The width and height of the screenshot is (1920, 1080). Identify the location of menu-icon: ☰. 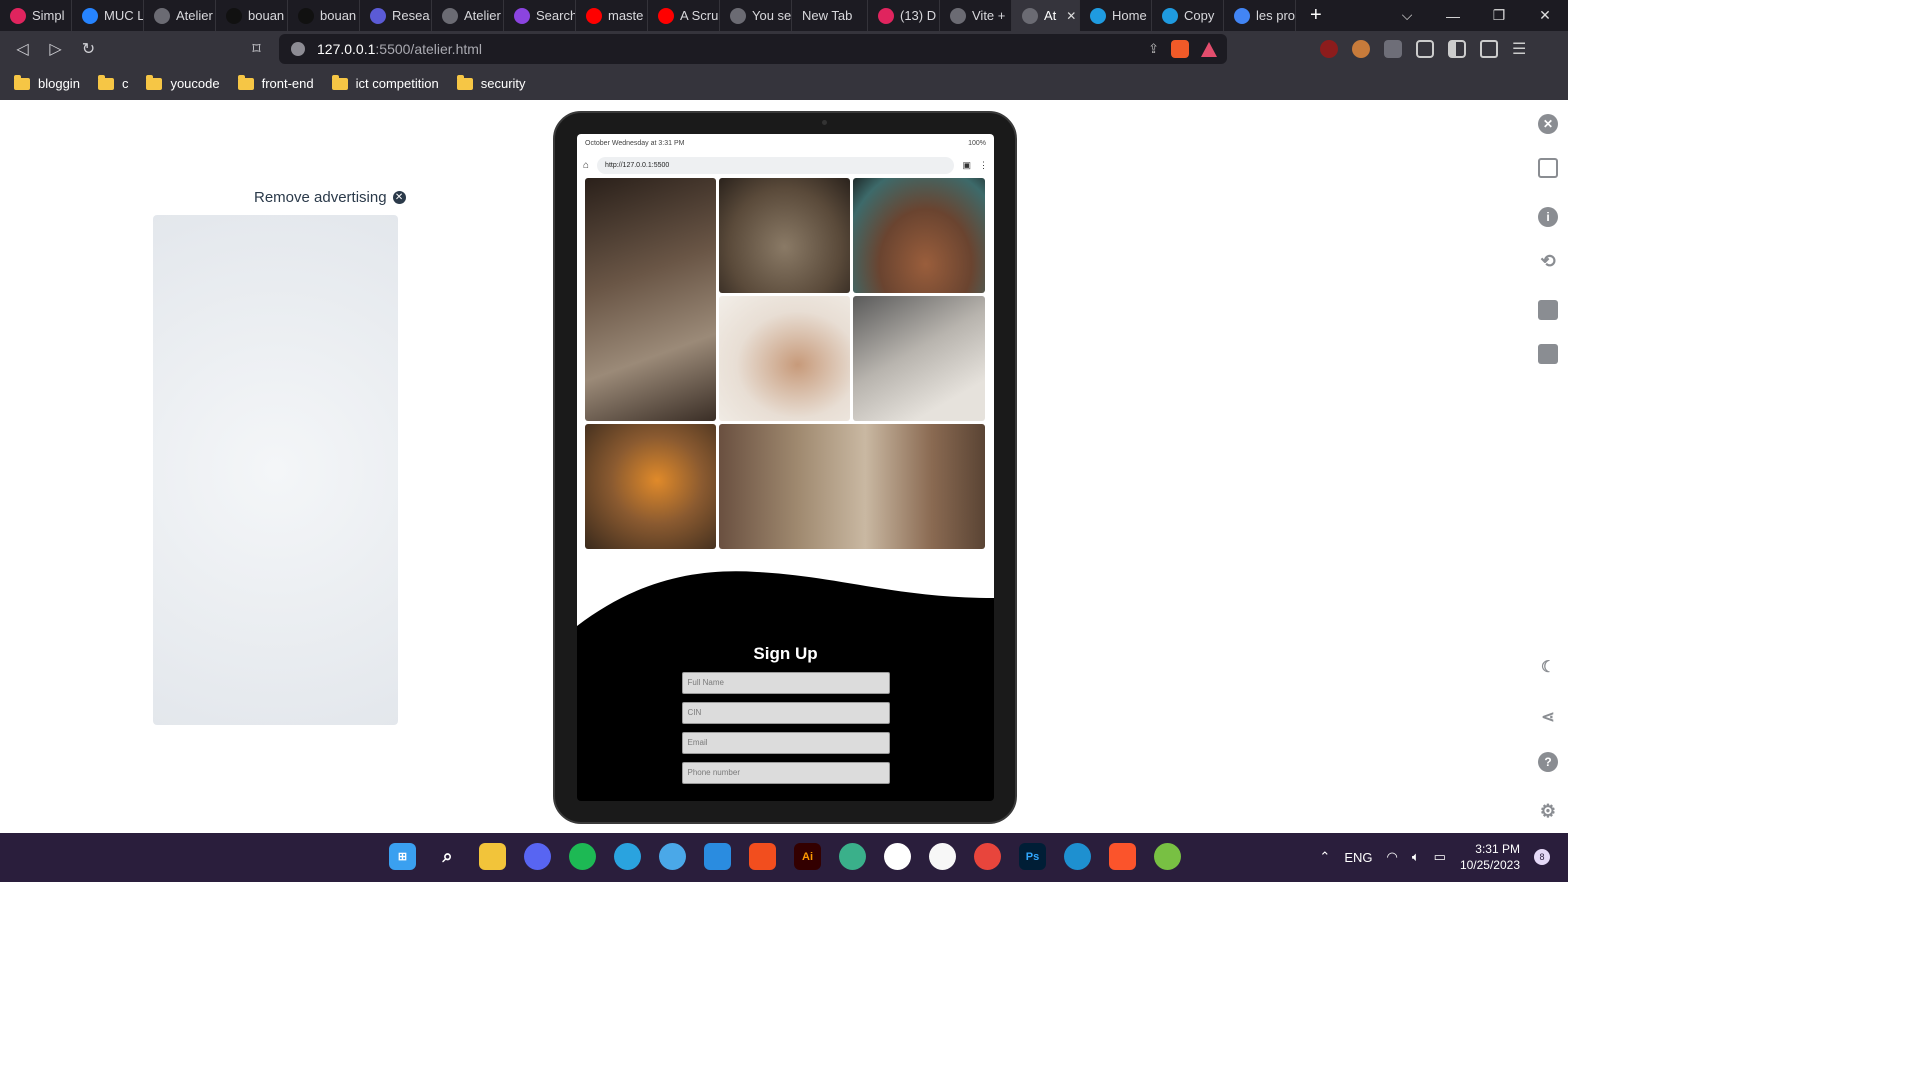
(1519, 49).